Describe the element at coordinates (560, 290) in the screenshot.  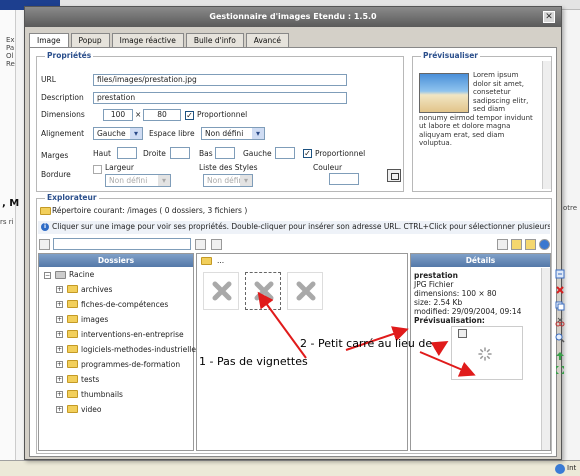
I see `delete-icon` at that location.